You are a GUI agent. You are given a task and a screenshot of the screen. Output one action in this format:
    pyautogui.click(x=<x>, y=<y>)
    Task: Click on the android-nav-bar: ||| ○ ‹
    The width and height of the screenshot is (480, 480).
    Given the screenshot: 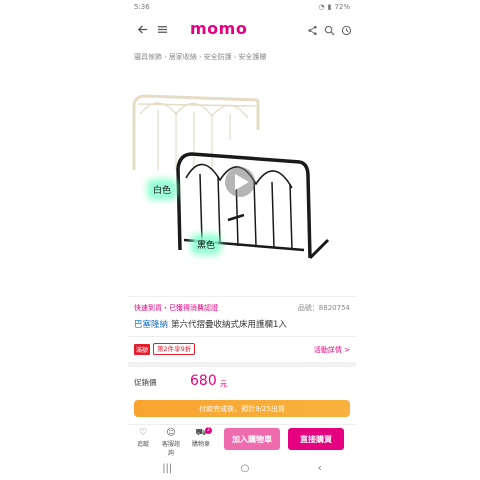 What is the action you would take?
    pyautogui.click(x=242, y=468)
    